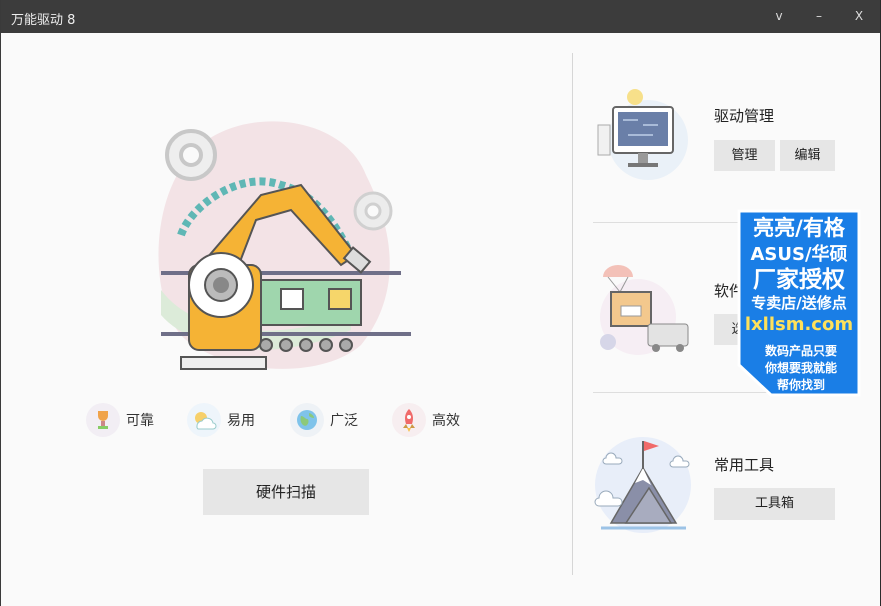 The width and height of the screenshot is (881, 606). I want to click on edit-button: 编辑, so click(807, 155).